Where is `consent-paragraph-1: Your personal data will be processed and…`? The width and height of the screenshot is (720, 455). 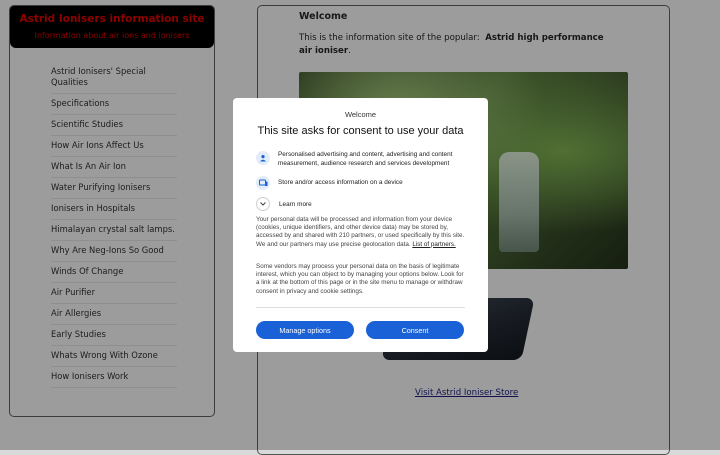
consent-paragraph-1: Your personal data will be processed and… is located at coordinates (362, 232).